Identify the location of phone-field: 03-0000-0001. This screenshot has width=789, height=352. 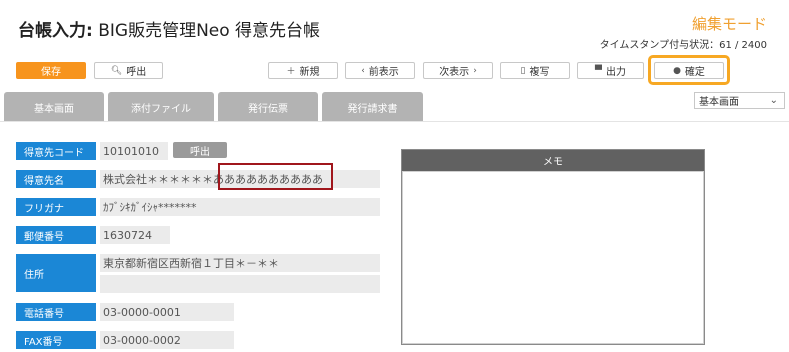
(167, 312).